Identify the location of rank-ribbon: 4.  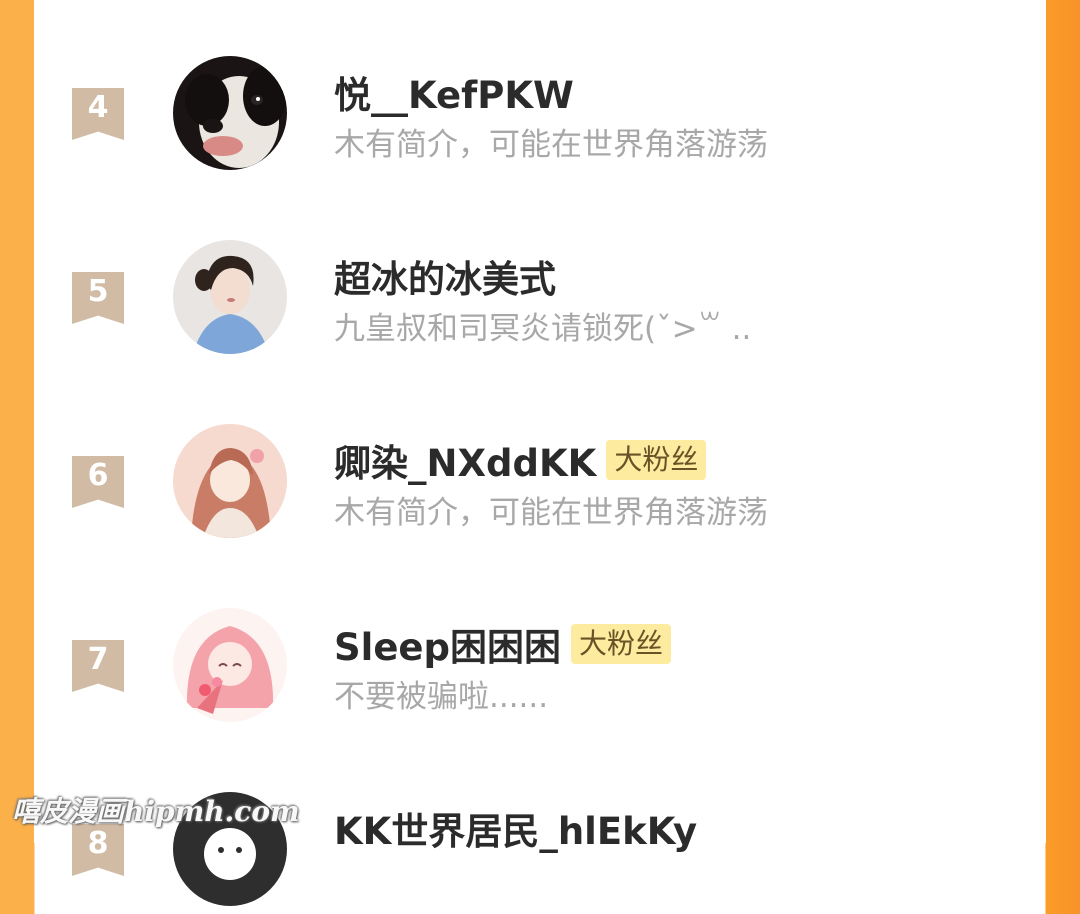
(98, 114).